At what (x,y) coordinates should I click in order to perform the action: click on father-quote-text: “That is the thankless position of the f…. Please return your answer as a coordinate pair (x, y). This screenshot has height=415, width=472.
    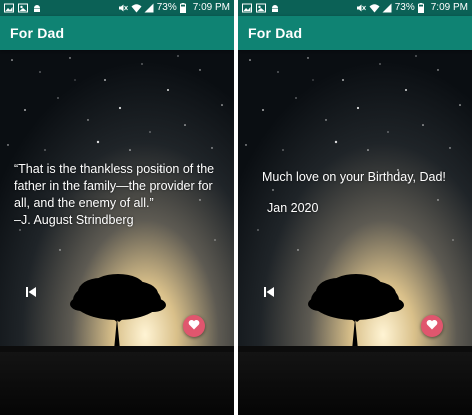
    Looking at the image, I should click on (114, 194).